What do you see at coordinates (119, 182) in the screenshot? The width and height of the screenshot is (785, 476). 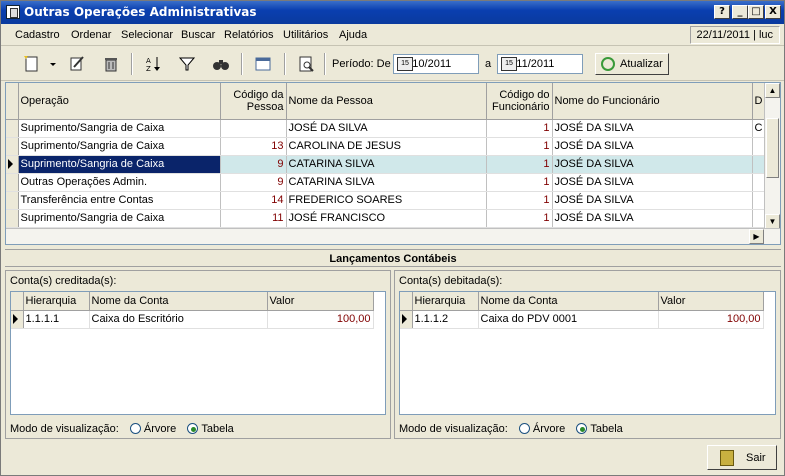 I see `cell-operacao: Outras Operações Admin.` at bounding box center [119, 182].